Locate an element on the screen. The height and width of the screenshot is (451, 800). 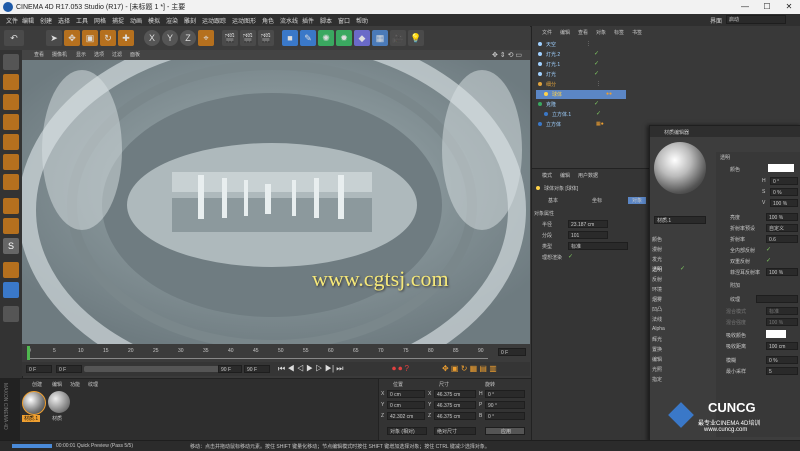
channel-transparency: 透明 is located at coordinates (657, 269).